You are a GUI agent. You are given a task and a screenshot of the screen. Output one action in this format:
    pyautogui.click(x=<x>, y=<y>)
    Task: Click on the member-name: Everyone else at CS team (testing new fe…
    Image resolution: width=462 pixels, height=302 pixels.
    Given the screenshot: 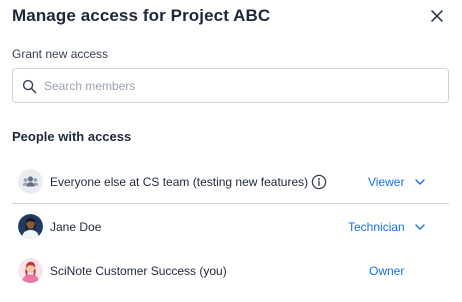 What is the action you would take?
    pyautogui.click(x=179, y=182)
    